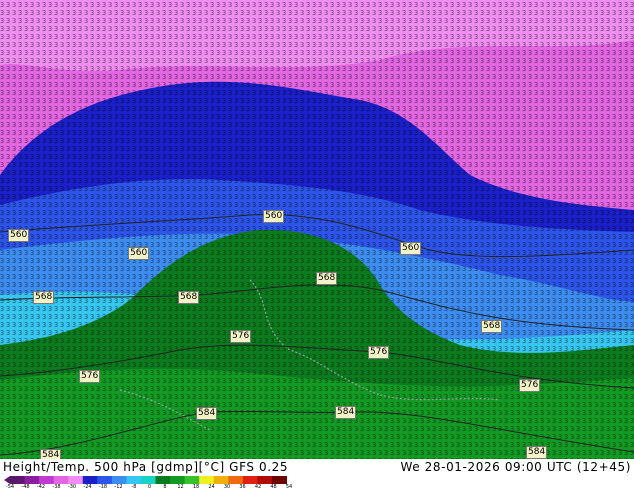  I want to click on scale-tick-label: -18, so click(103, 487).